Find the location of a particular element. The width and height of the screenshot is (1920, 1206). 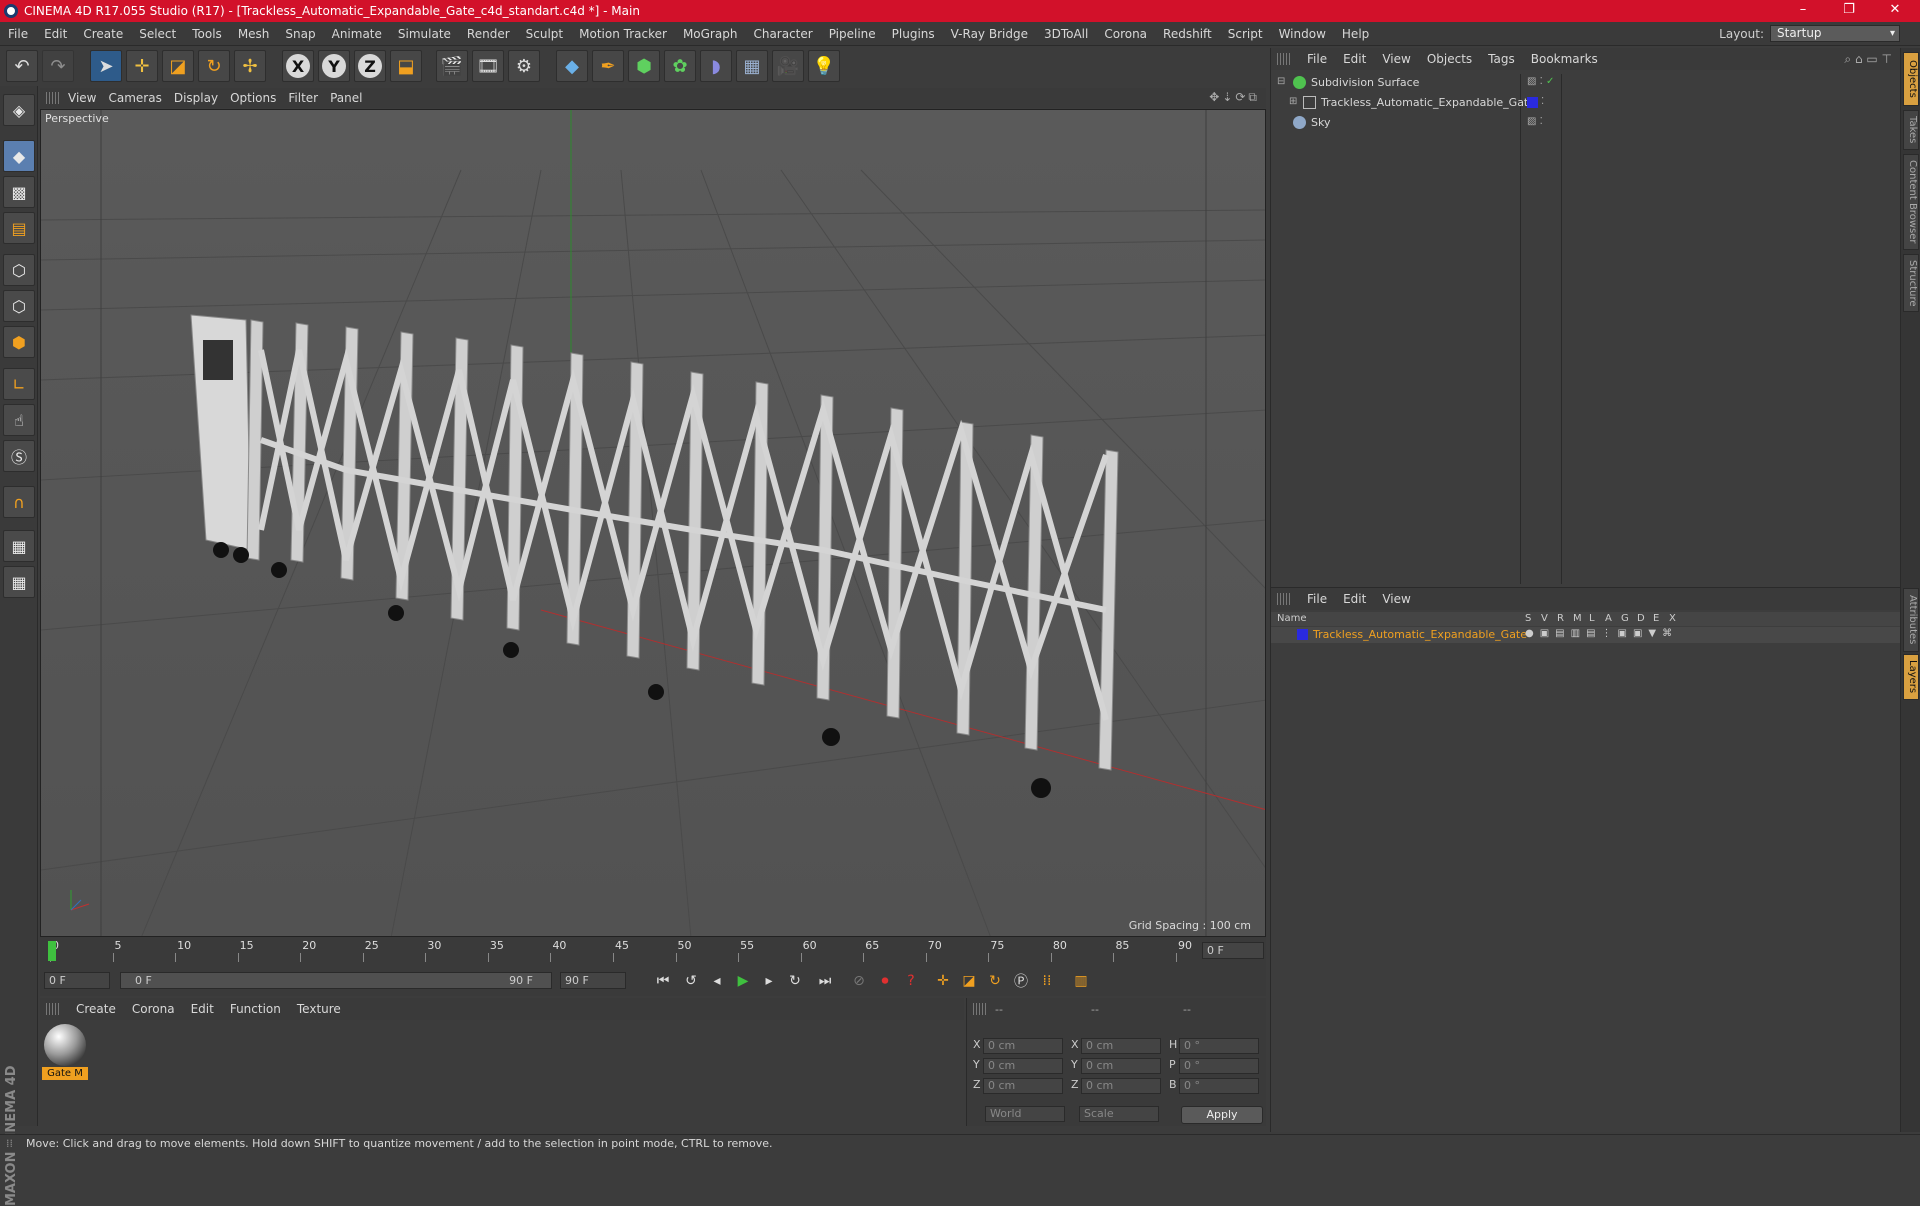

objects-menu-file: File is located at coordinates (1317, 59).